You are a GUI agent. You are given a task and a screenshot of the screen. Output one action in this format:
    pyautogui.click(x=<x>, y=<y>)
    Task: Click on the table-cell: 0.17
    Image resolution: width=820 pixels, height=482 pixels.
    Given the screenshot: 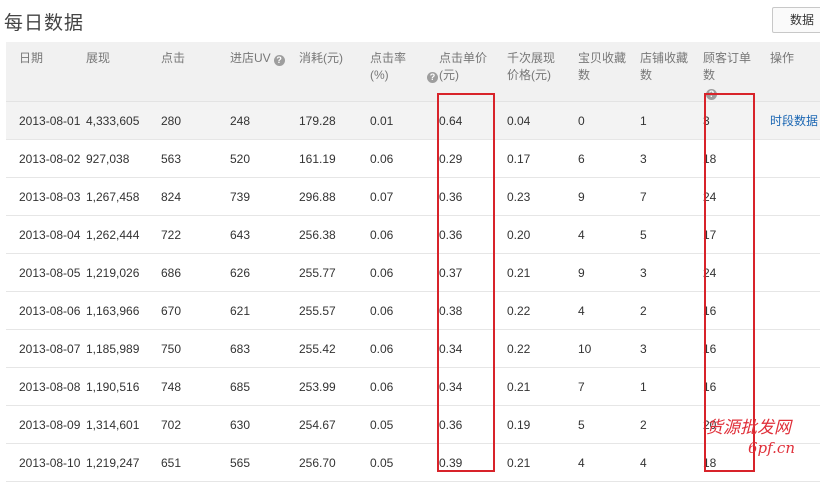 What is the action you would take?
    pyautogui.click(x=542, y=158)
    